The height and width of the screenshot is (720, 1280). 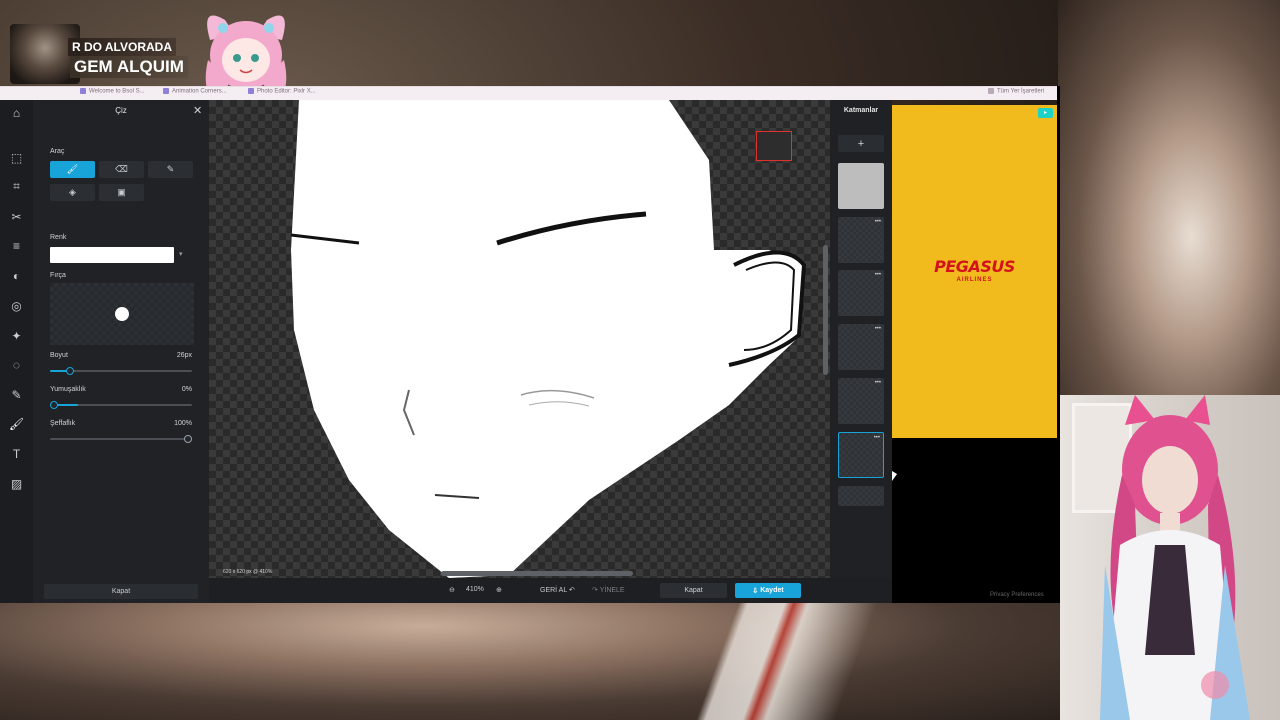 What do you see at coordinates (58, 237) in the screenshot?
I see `color-label: Renk` at bounding box center [58, 237].